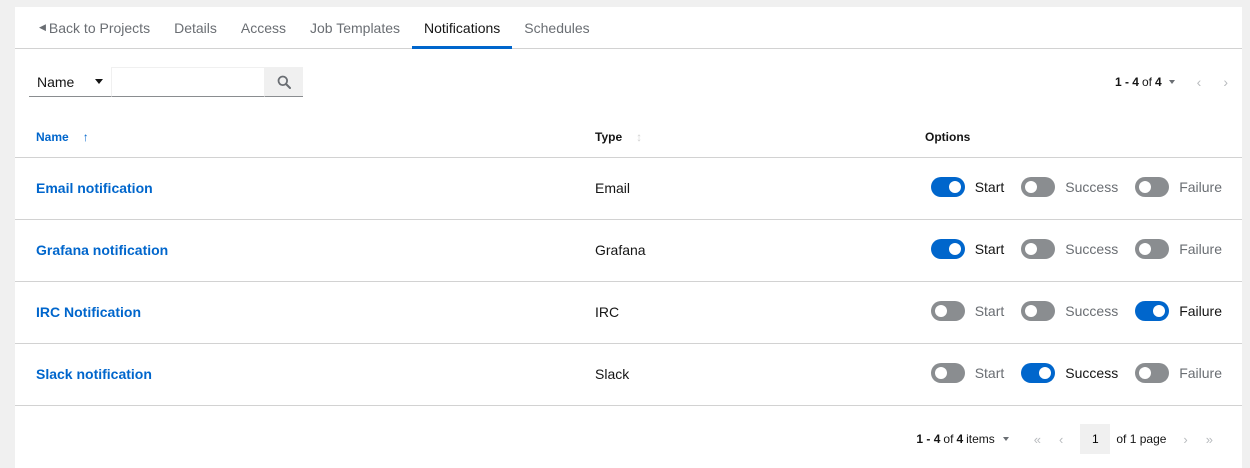 The height and width of the screenshot is (468, 1250). I want to click on column-header-label: Options, so click(948, 137).